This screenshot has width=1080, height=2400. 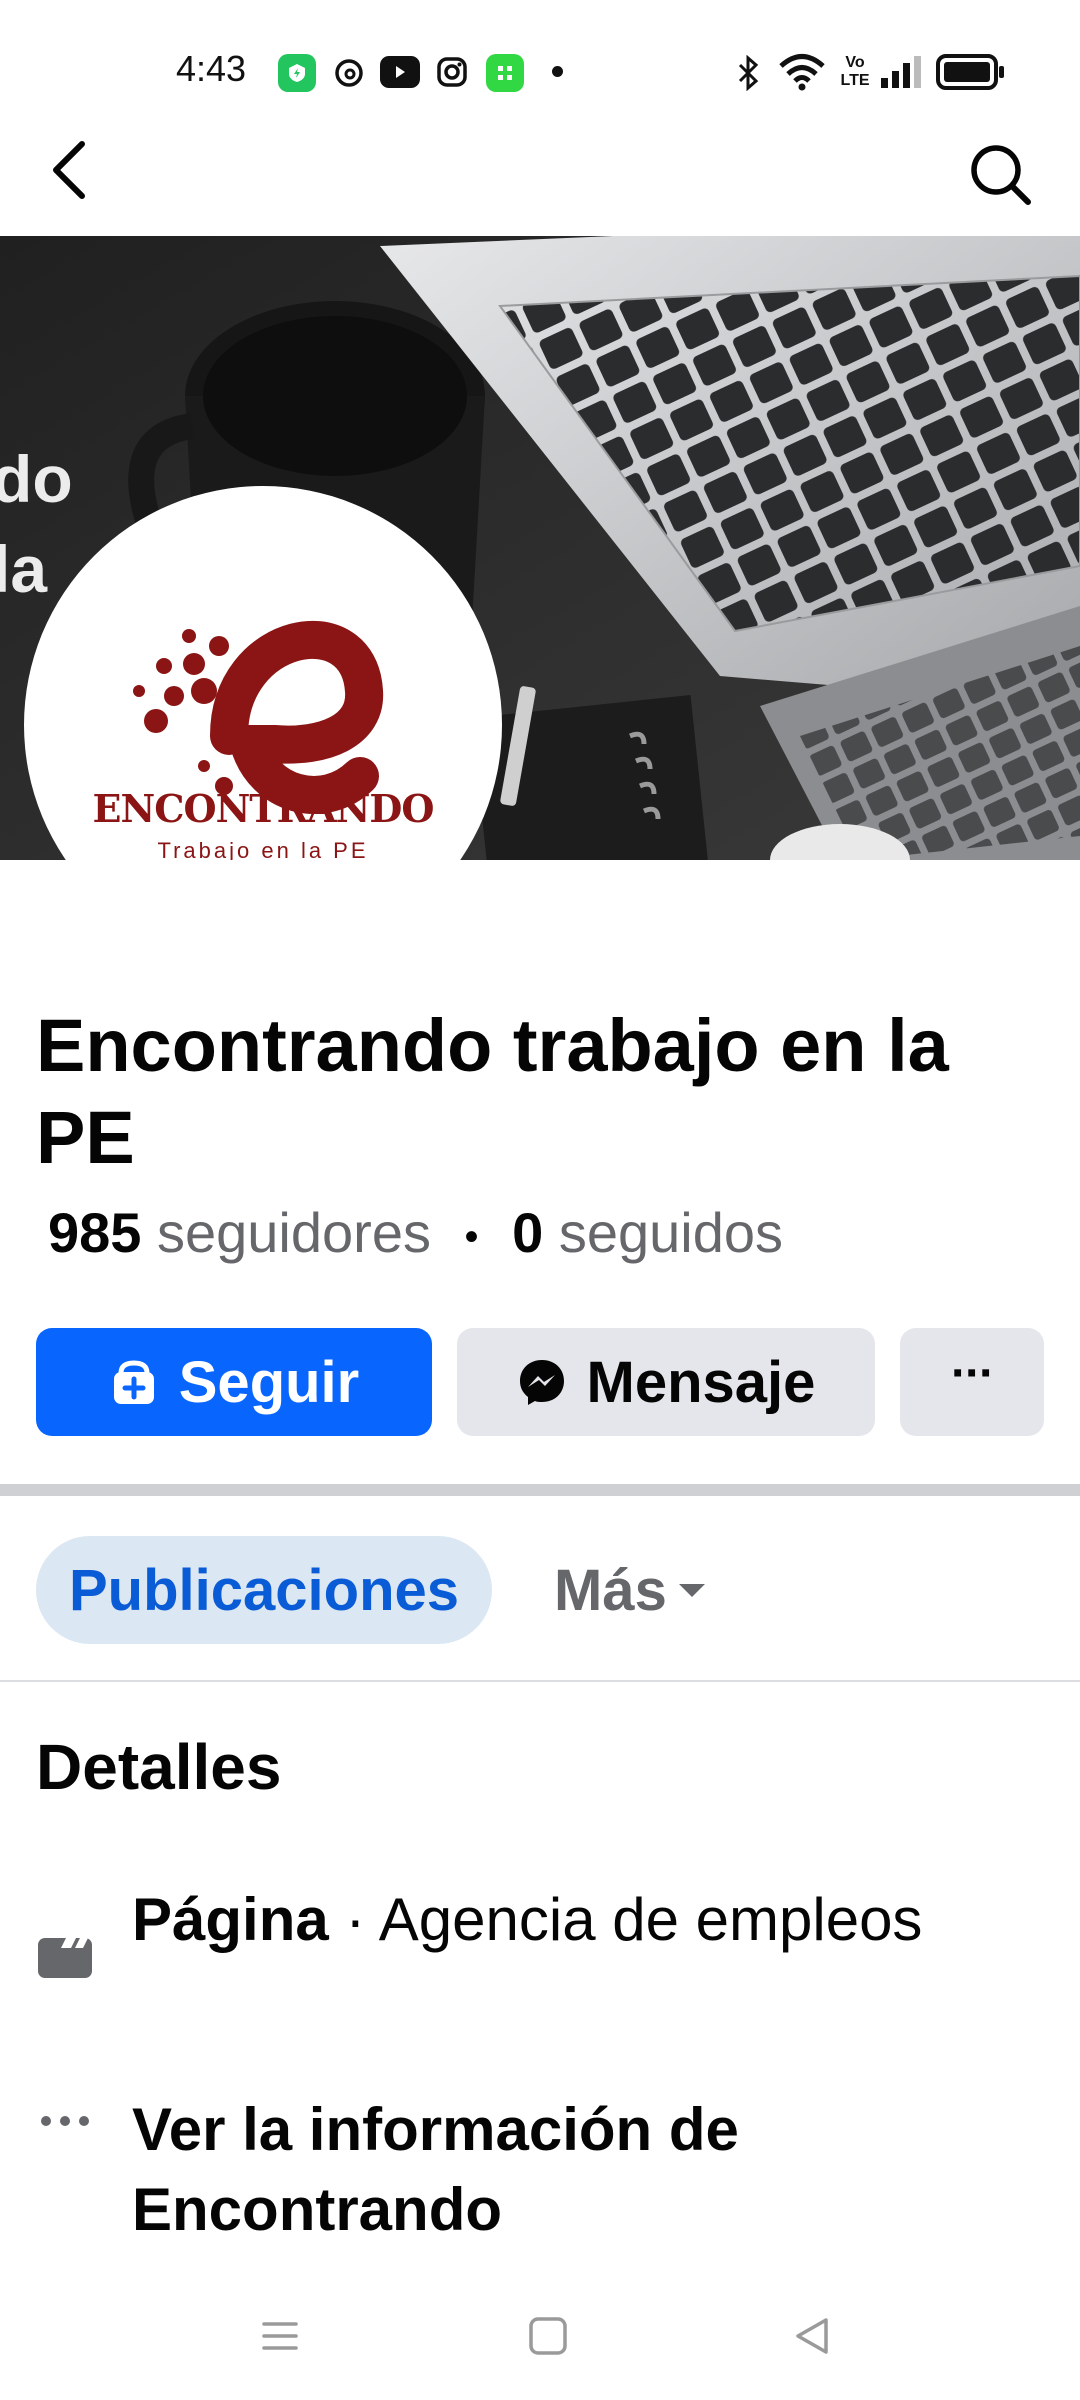 What do you see at coordinates (230, 1919) in the screenshot?
I see `page-category-type: Página` at bounding box center [230, 1919].